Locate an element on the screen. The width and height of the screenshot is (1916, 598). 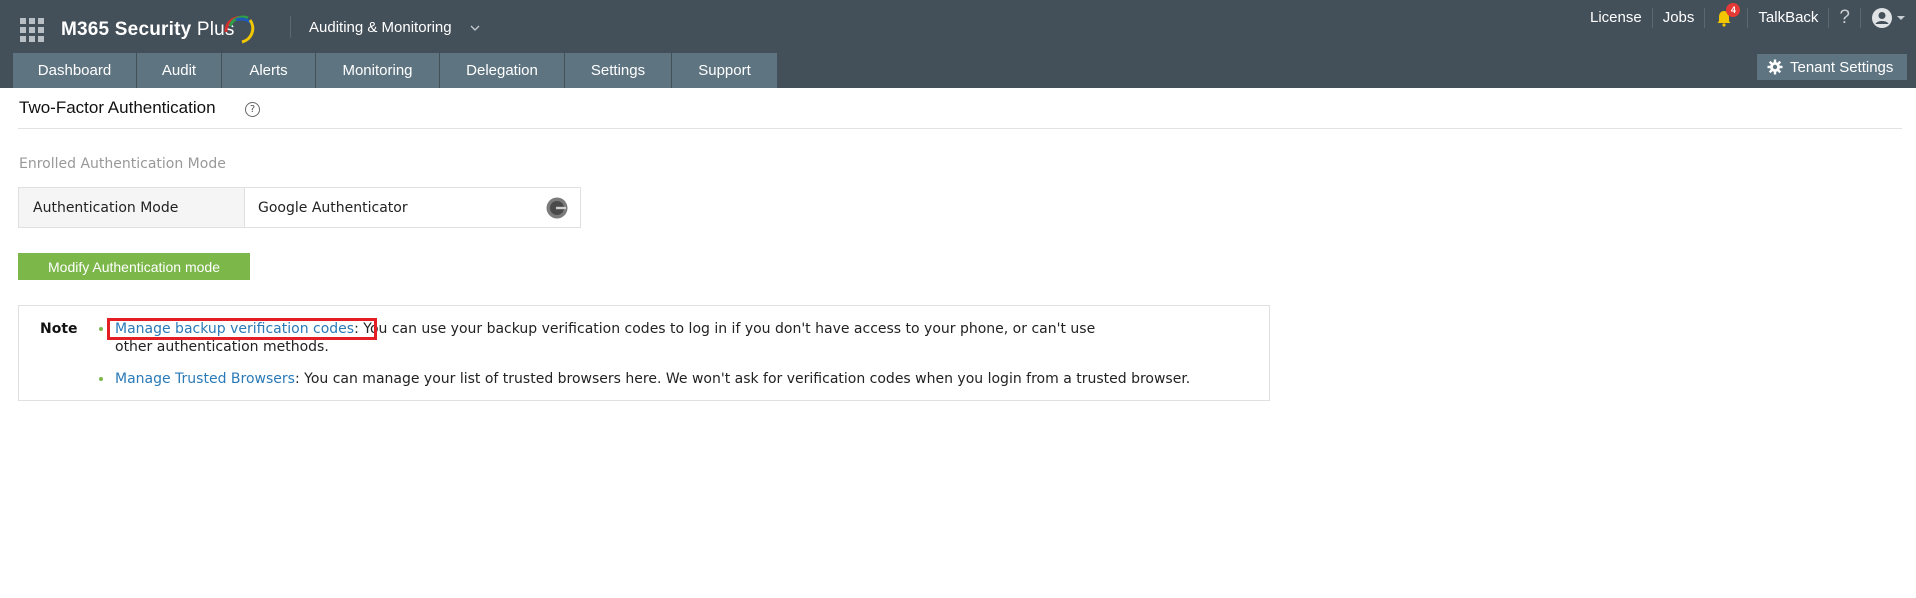
manage-trusted-browsers-link: Manage Trusted Browsers is located at coordinates (205, 379).